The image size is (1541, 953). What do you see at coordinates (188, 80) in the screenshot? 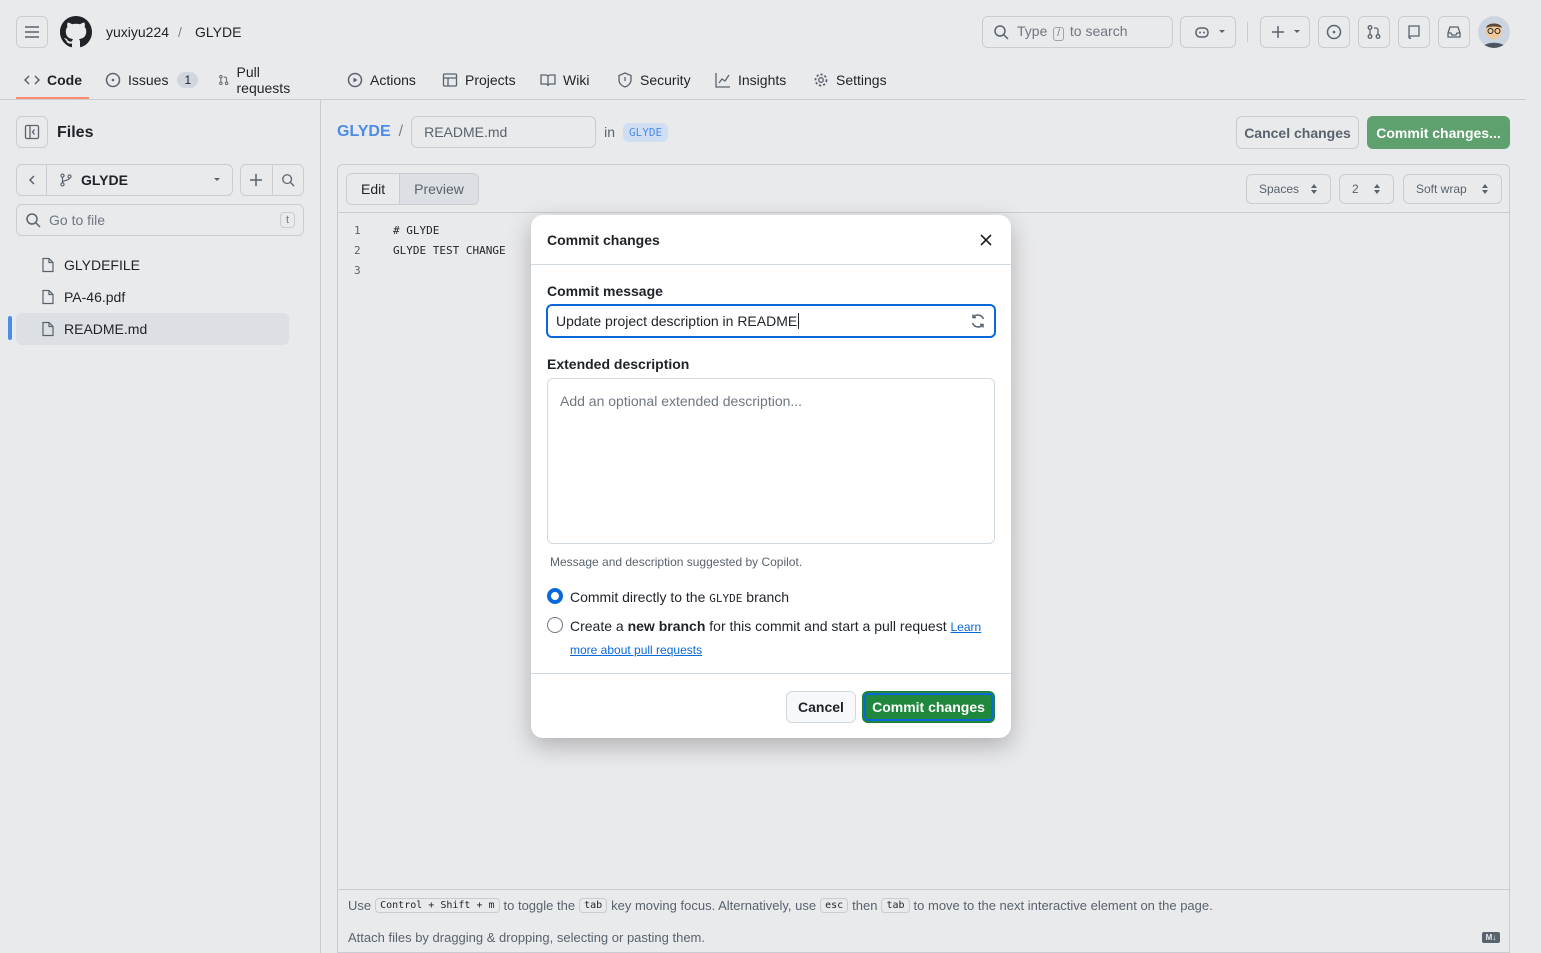
I see `issues-count-badge: 1` at bounding box center [188, 80].